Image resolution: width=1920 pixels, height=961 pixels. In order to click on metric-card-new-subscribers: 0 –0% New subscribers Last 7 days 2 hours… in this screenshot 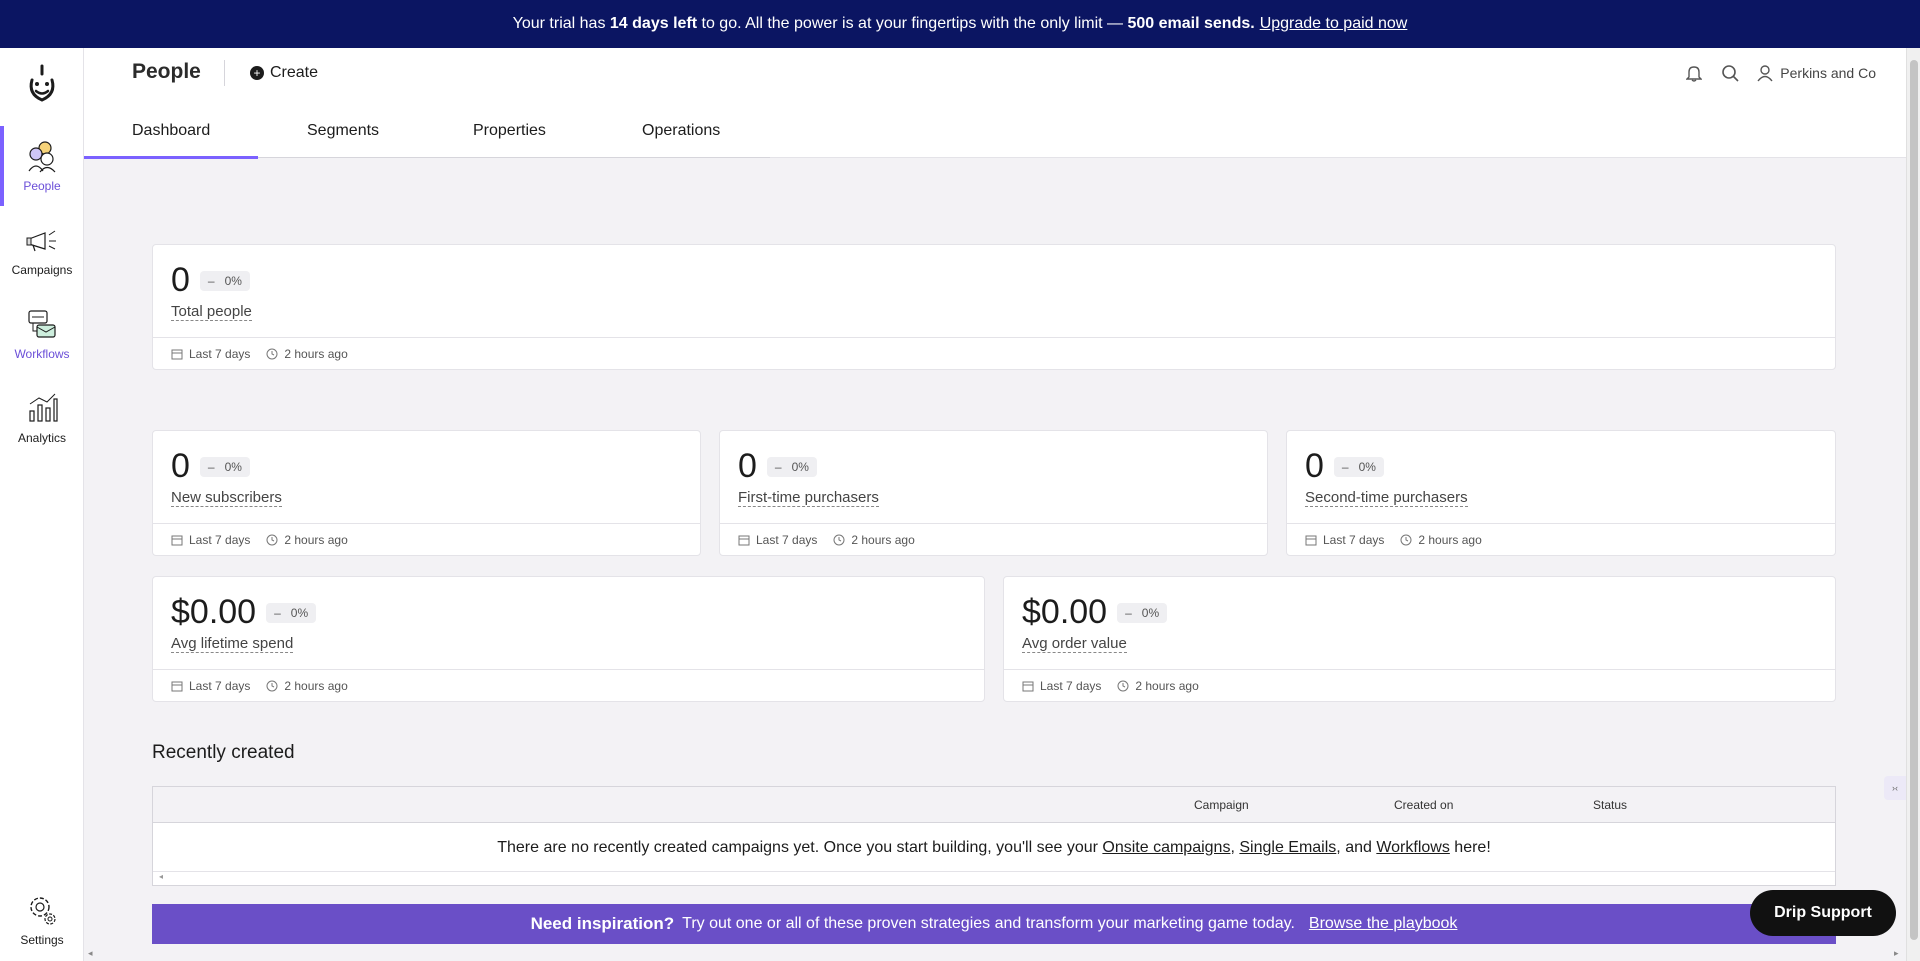, I will do `click(426, 493)`.